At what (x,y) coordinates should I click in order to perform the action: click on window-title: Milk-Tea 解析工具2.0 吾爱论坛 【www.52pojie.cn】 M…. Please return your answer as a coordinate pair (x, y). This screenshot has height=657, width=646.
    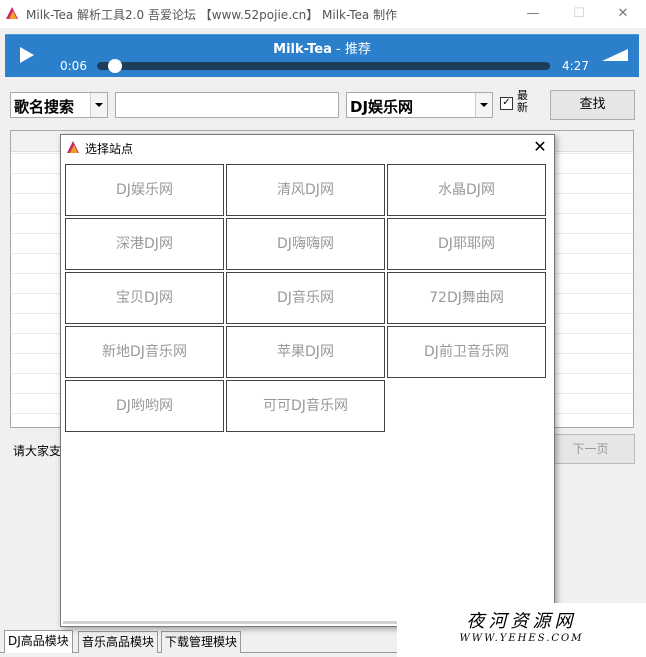
    Looking at the image, I should click on (212, 15).